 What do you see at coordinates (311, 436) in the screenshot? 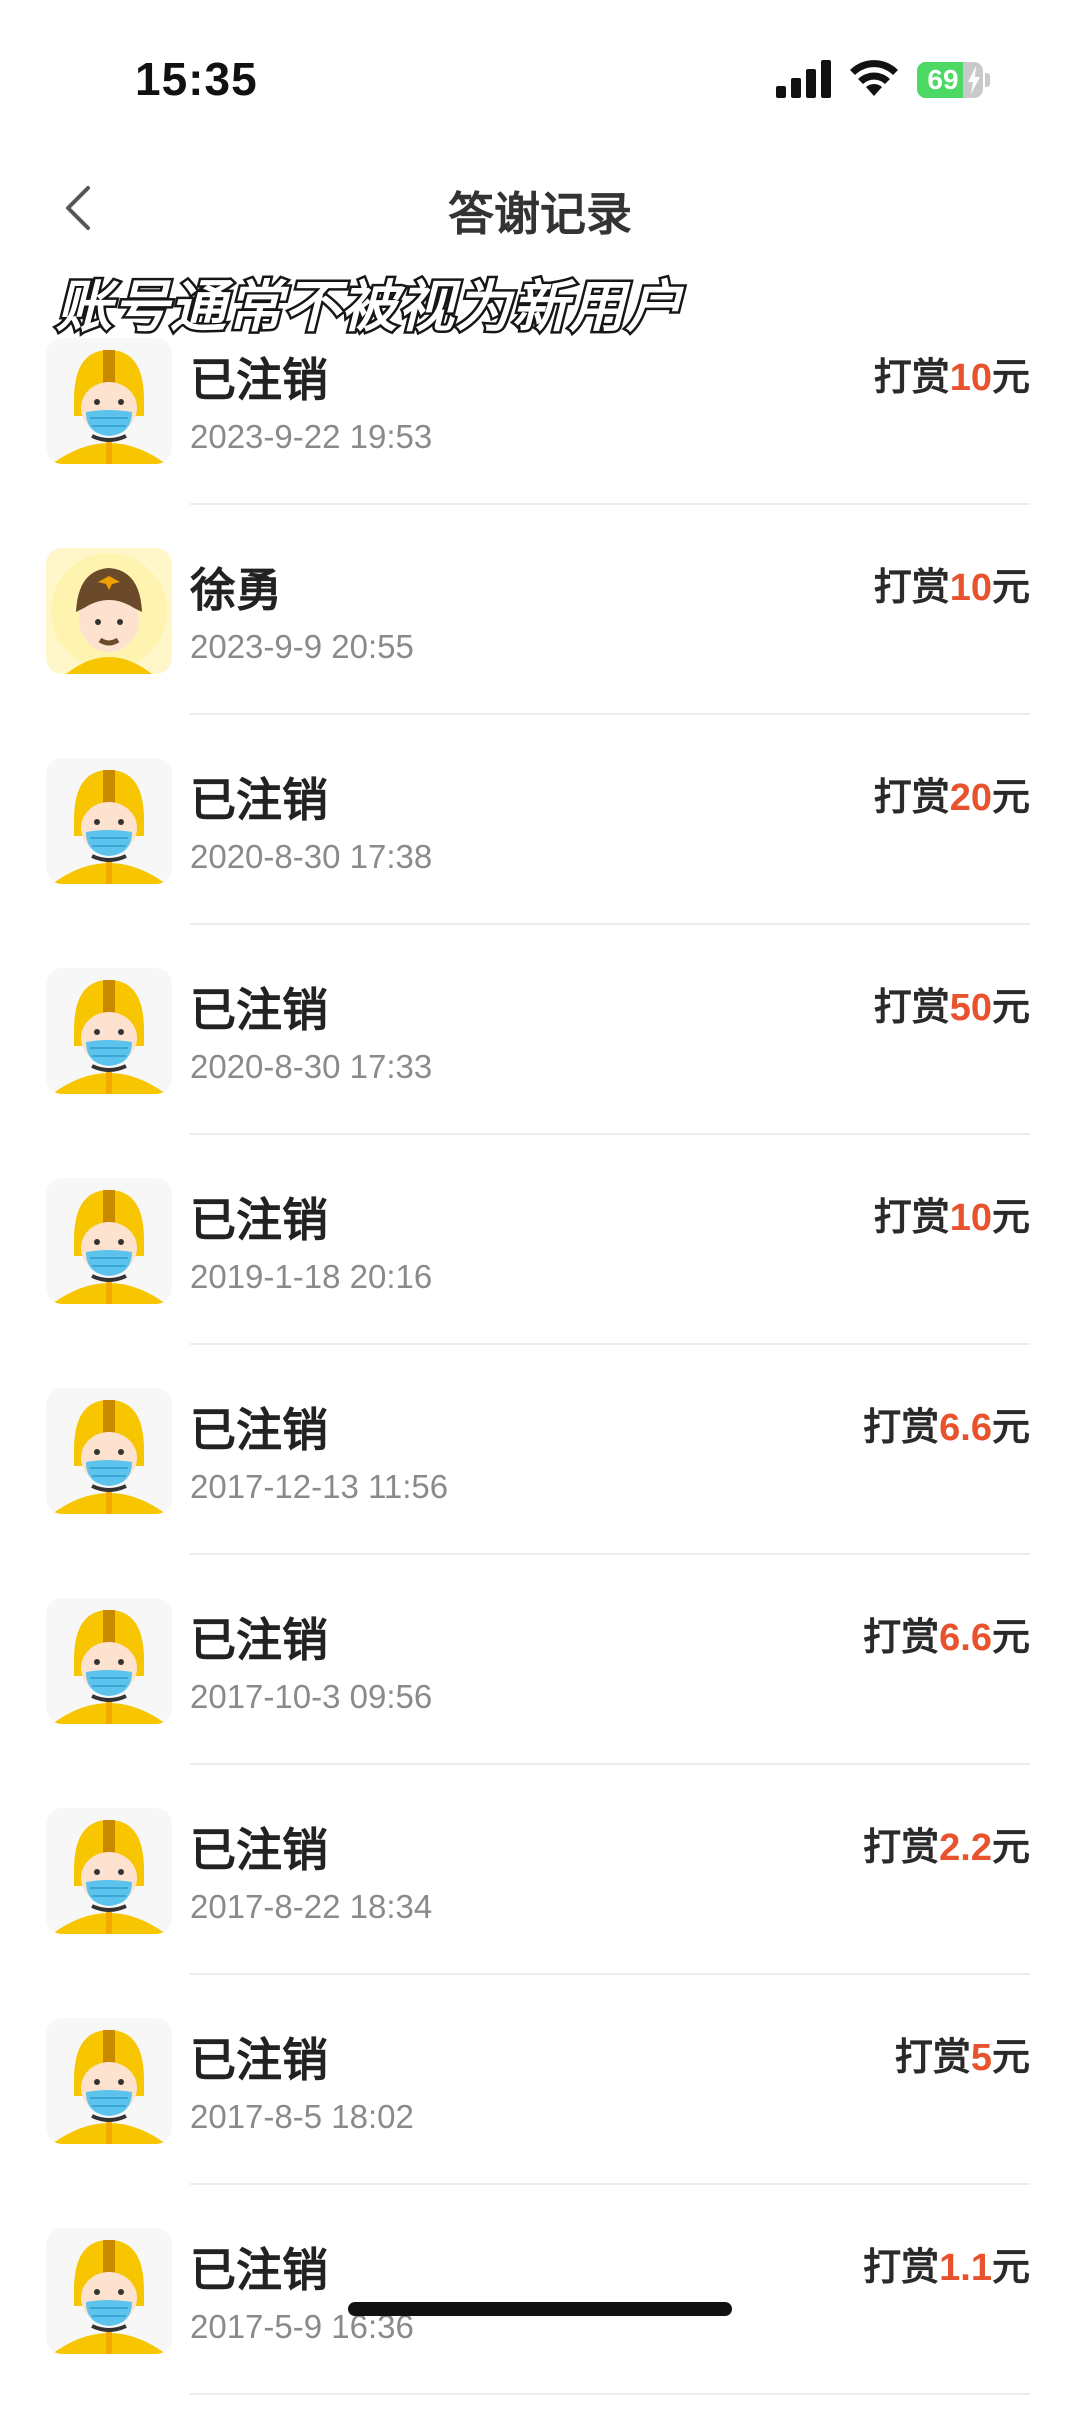
I see `record-time: 2023-9-22 19:53` at bounding box center [311, 436].